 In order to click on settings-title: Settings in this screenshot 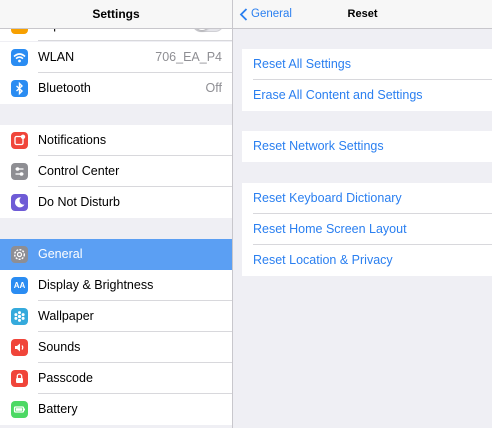, I will do `click(116, 14)`.